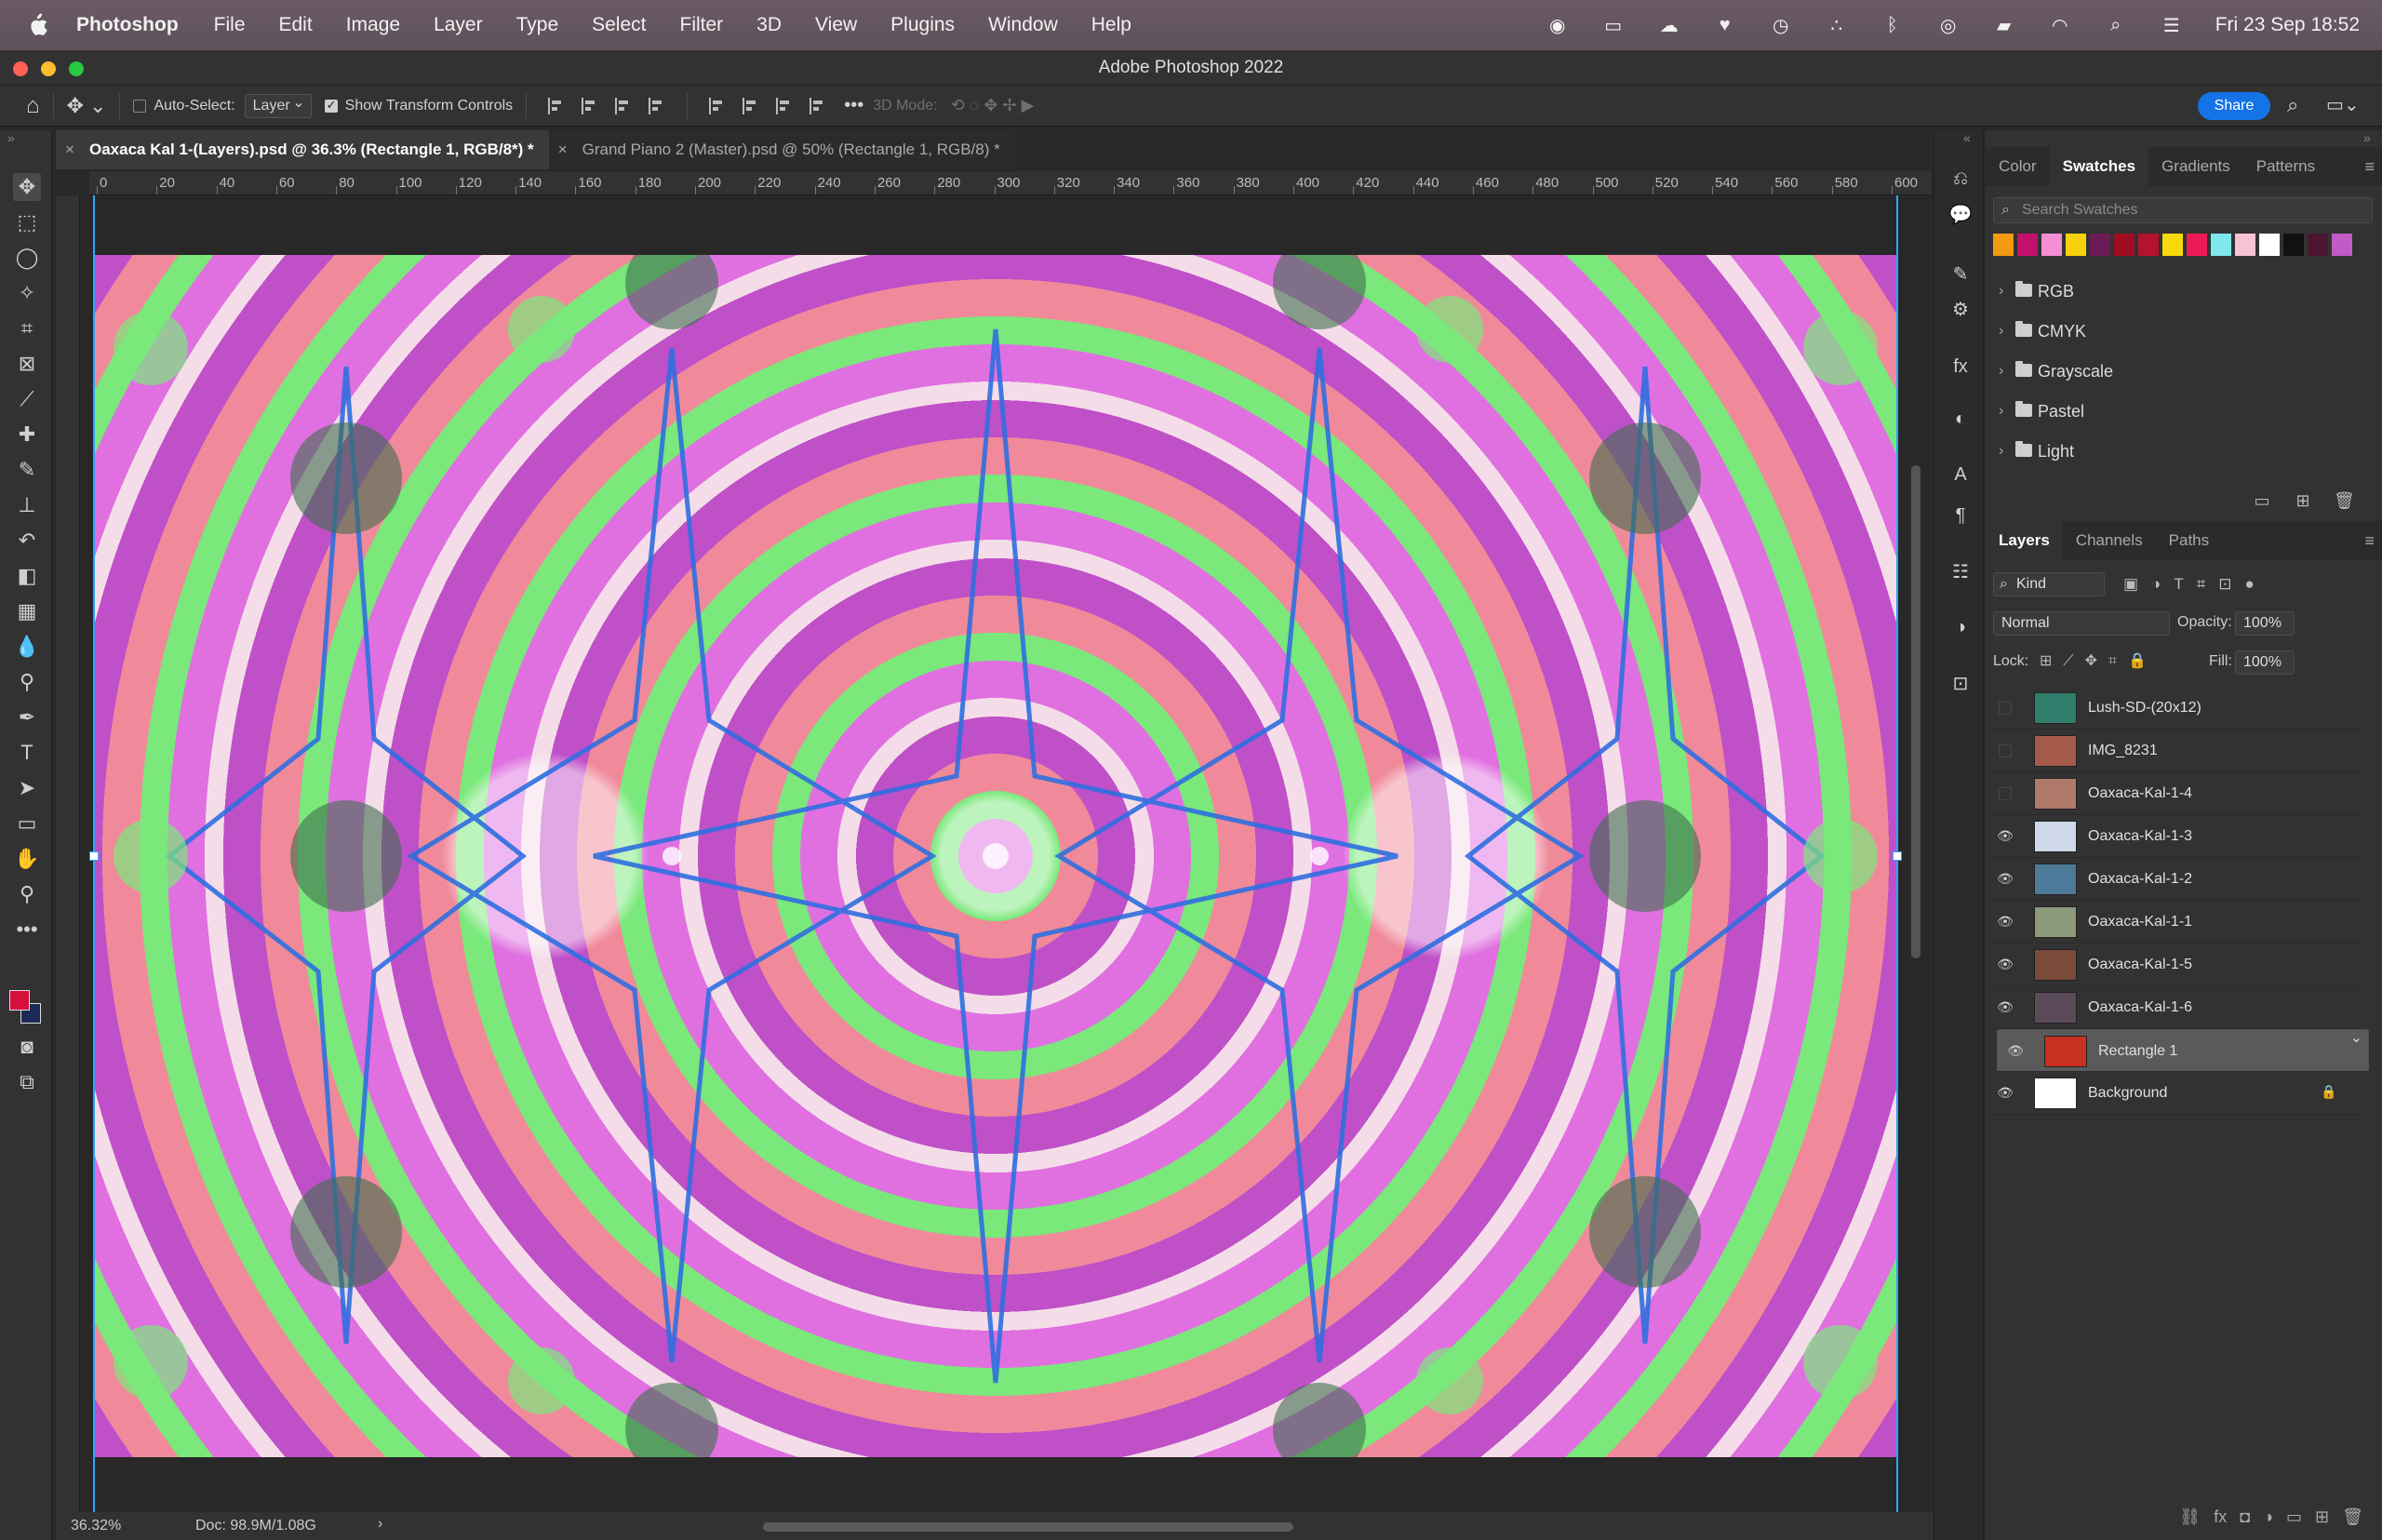  What do you see at coordinates (2004, 25) in the screenshot?
I see `battery-icon: ▰` at bounding box center [2004, 25].